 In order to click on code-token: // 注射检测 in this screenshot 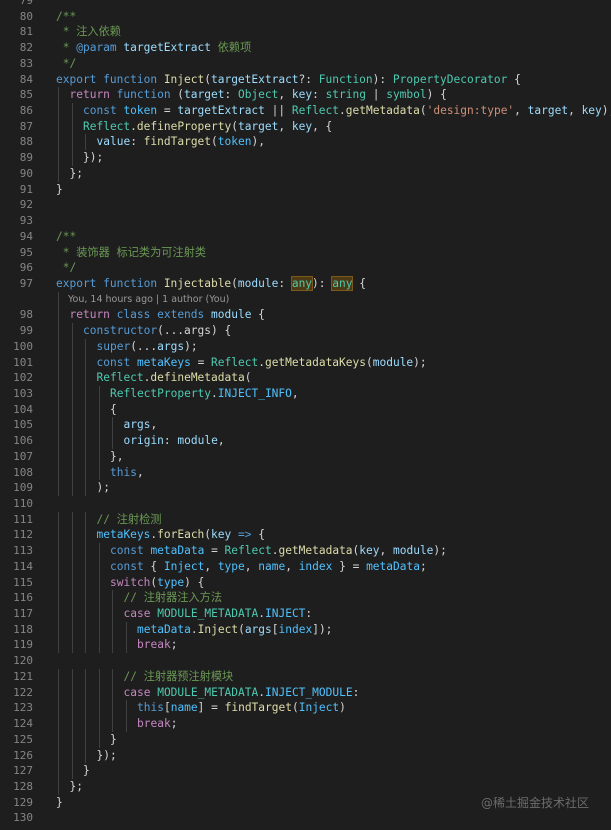, I will do `click(129, 519)`.